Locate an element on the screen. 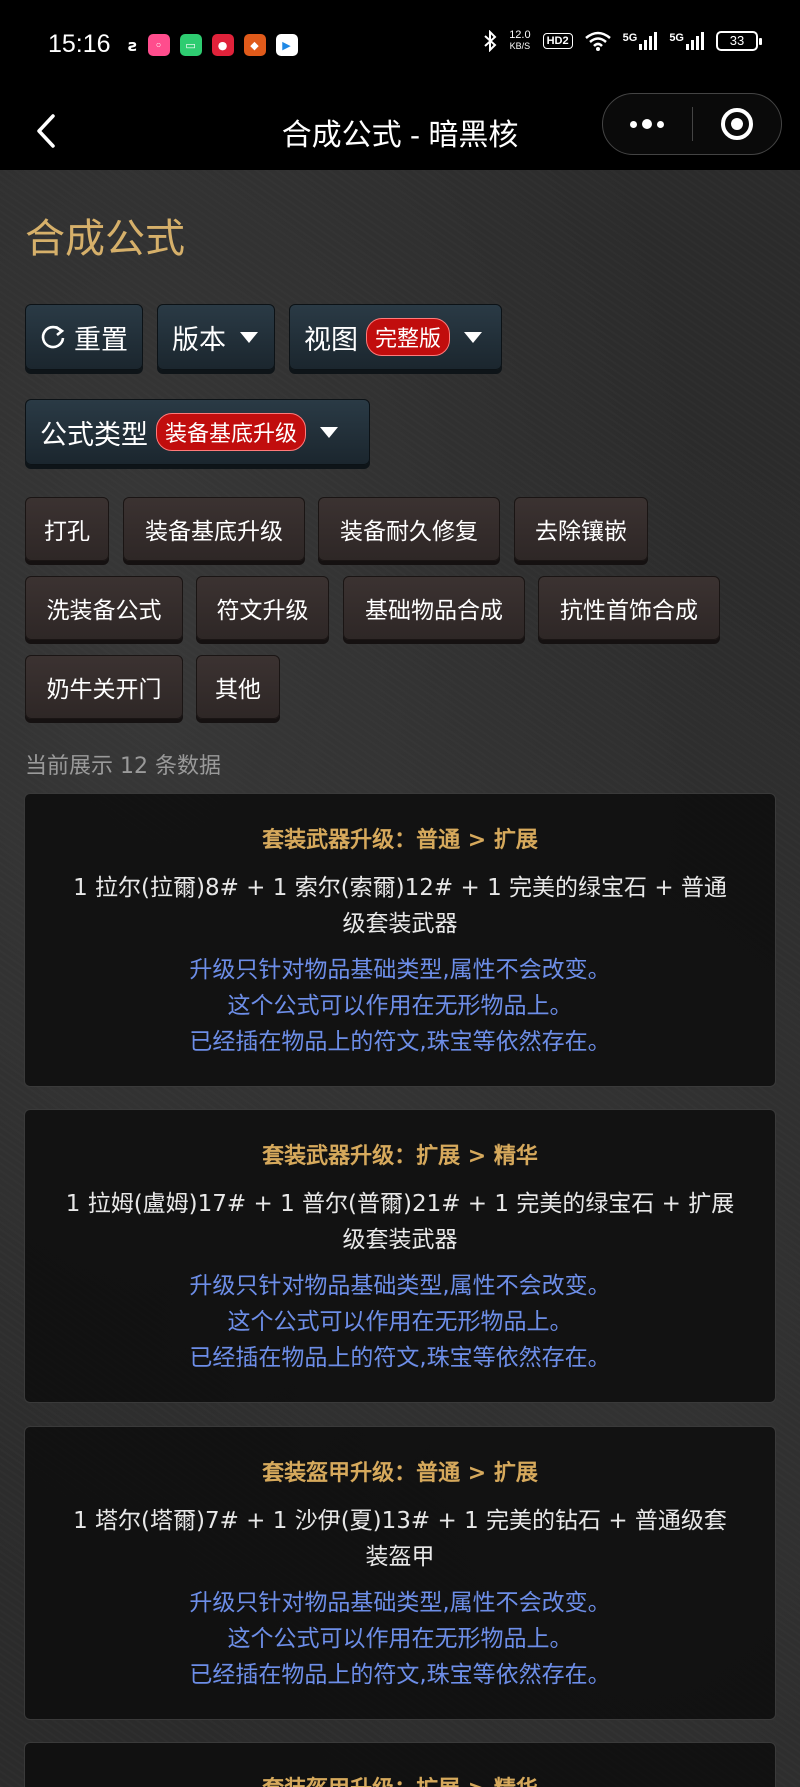 The width and height of the screenshot is (800, 1787). bluetooth-icon is located at coordinates (490, 41).